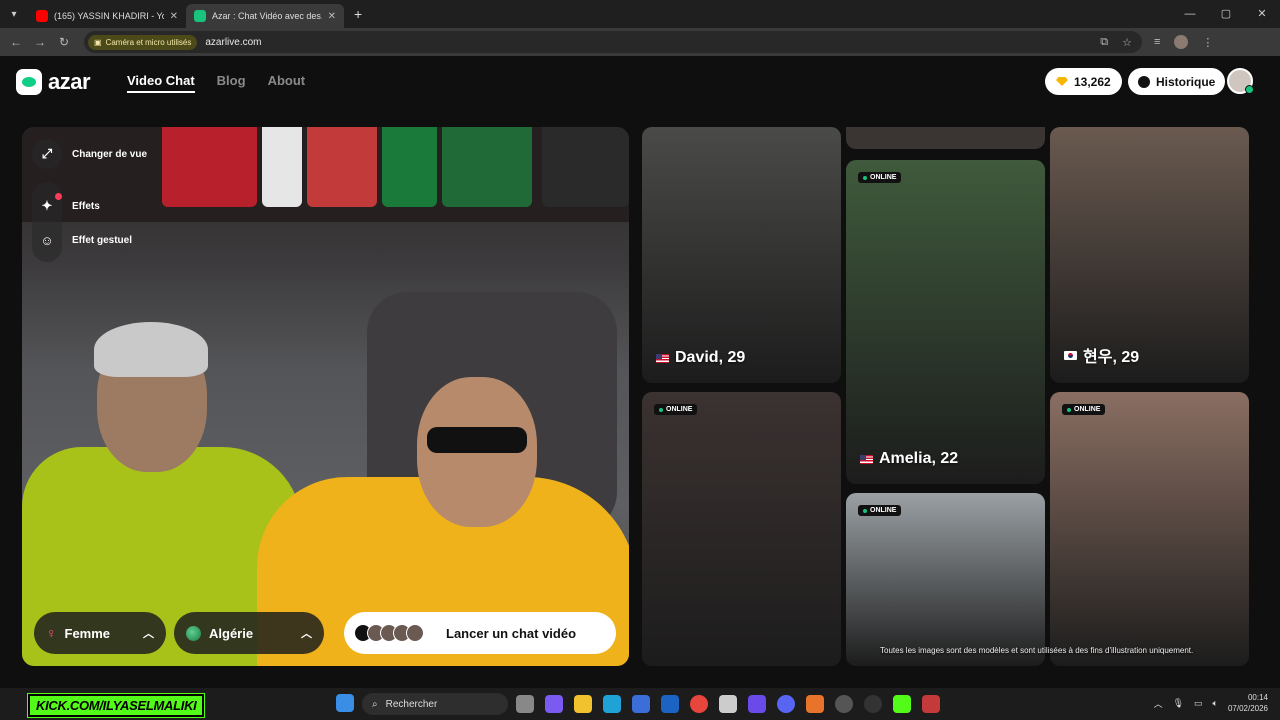  Describe the element at coordinates (902, 704) in the screenshot. I see `kick-icon` at that location.